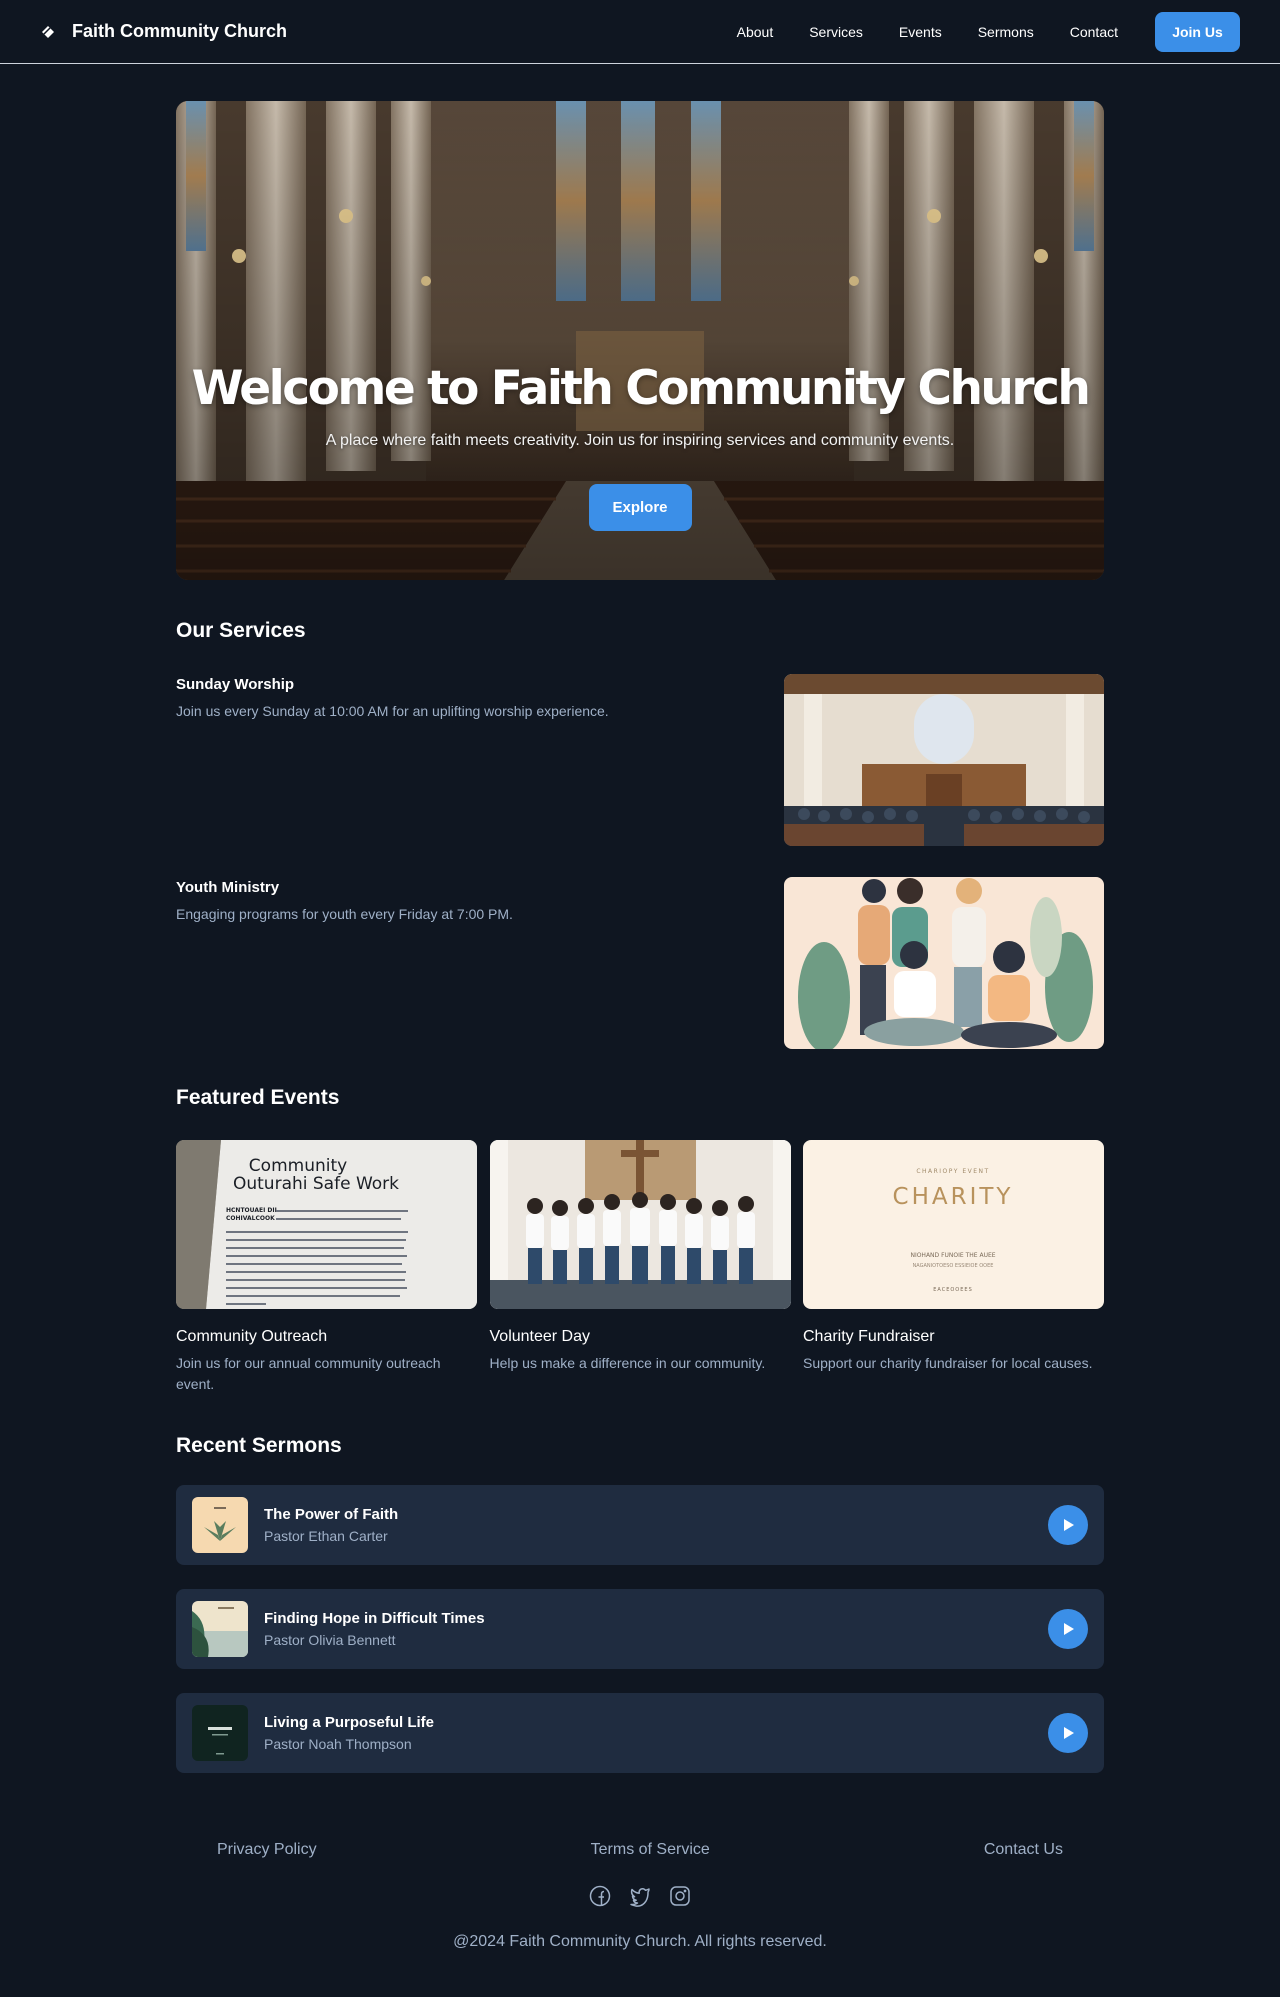 Image resolution: width=1280 pixels, height=1997 pixels. I want to click on social-links, so click(640, 1896).